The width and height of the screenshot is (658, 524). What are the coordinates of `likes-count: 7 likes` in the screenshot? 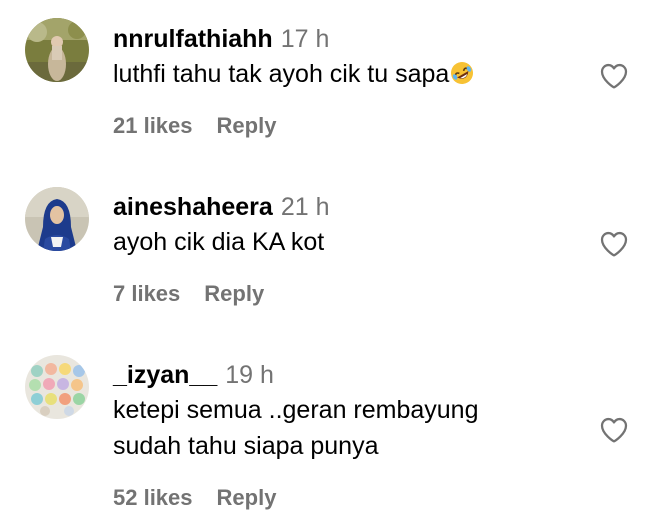 It's located at (146, 293).